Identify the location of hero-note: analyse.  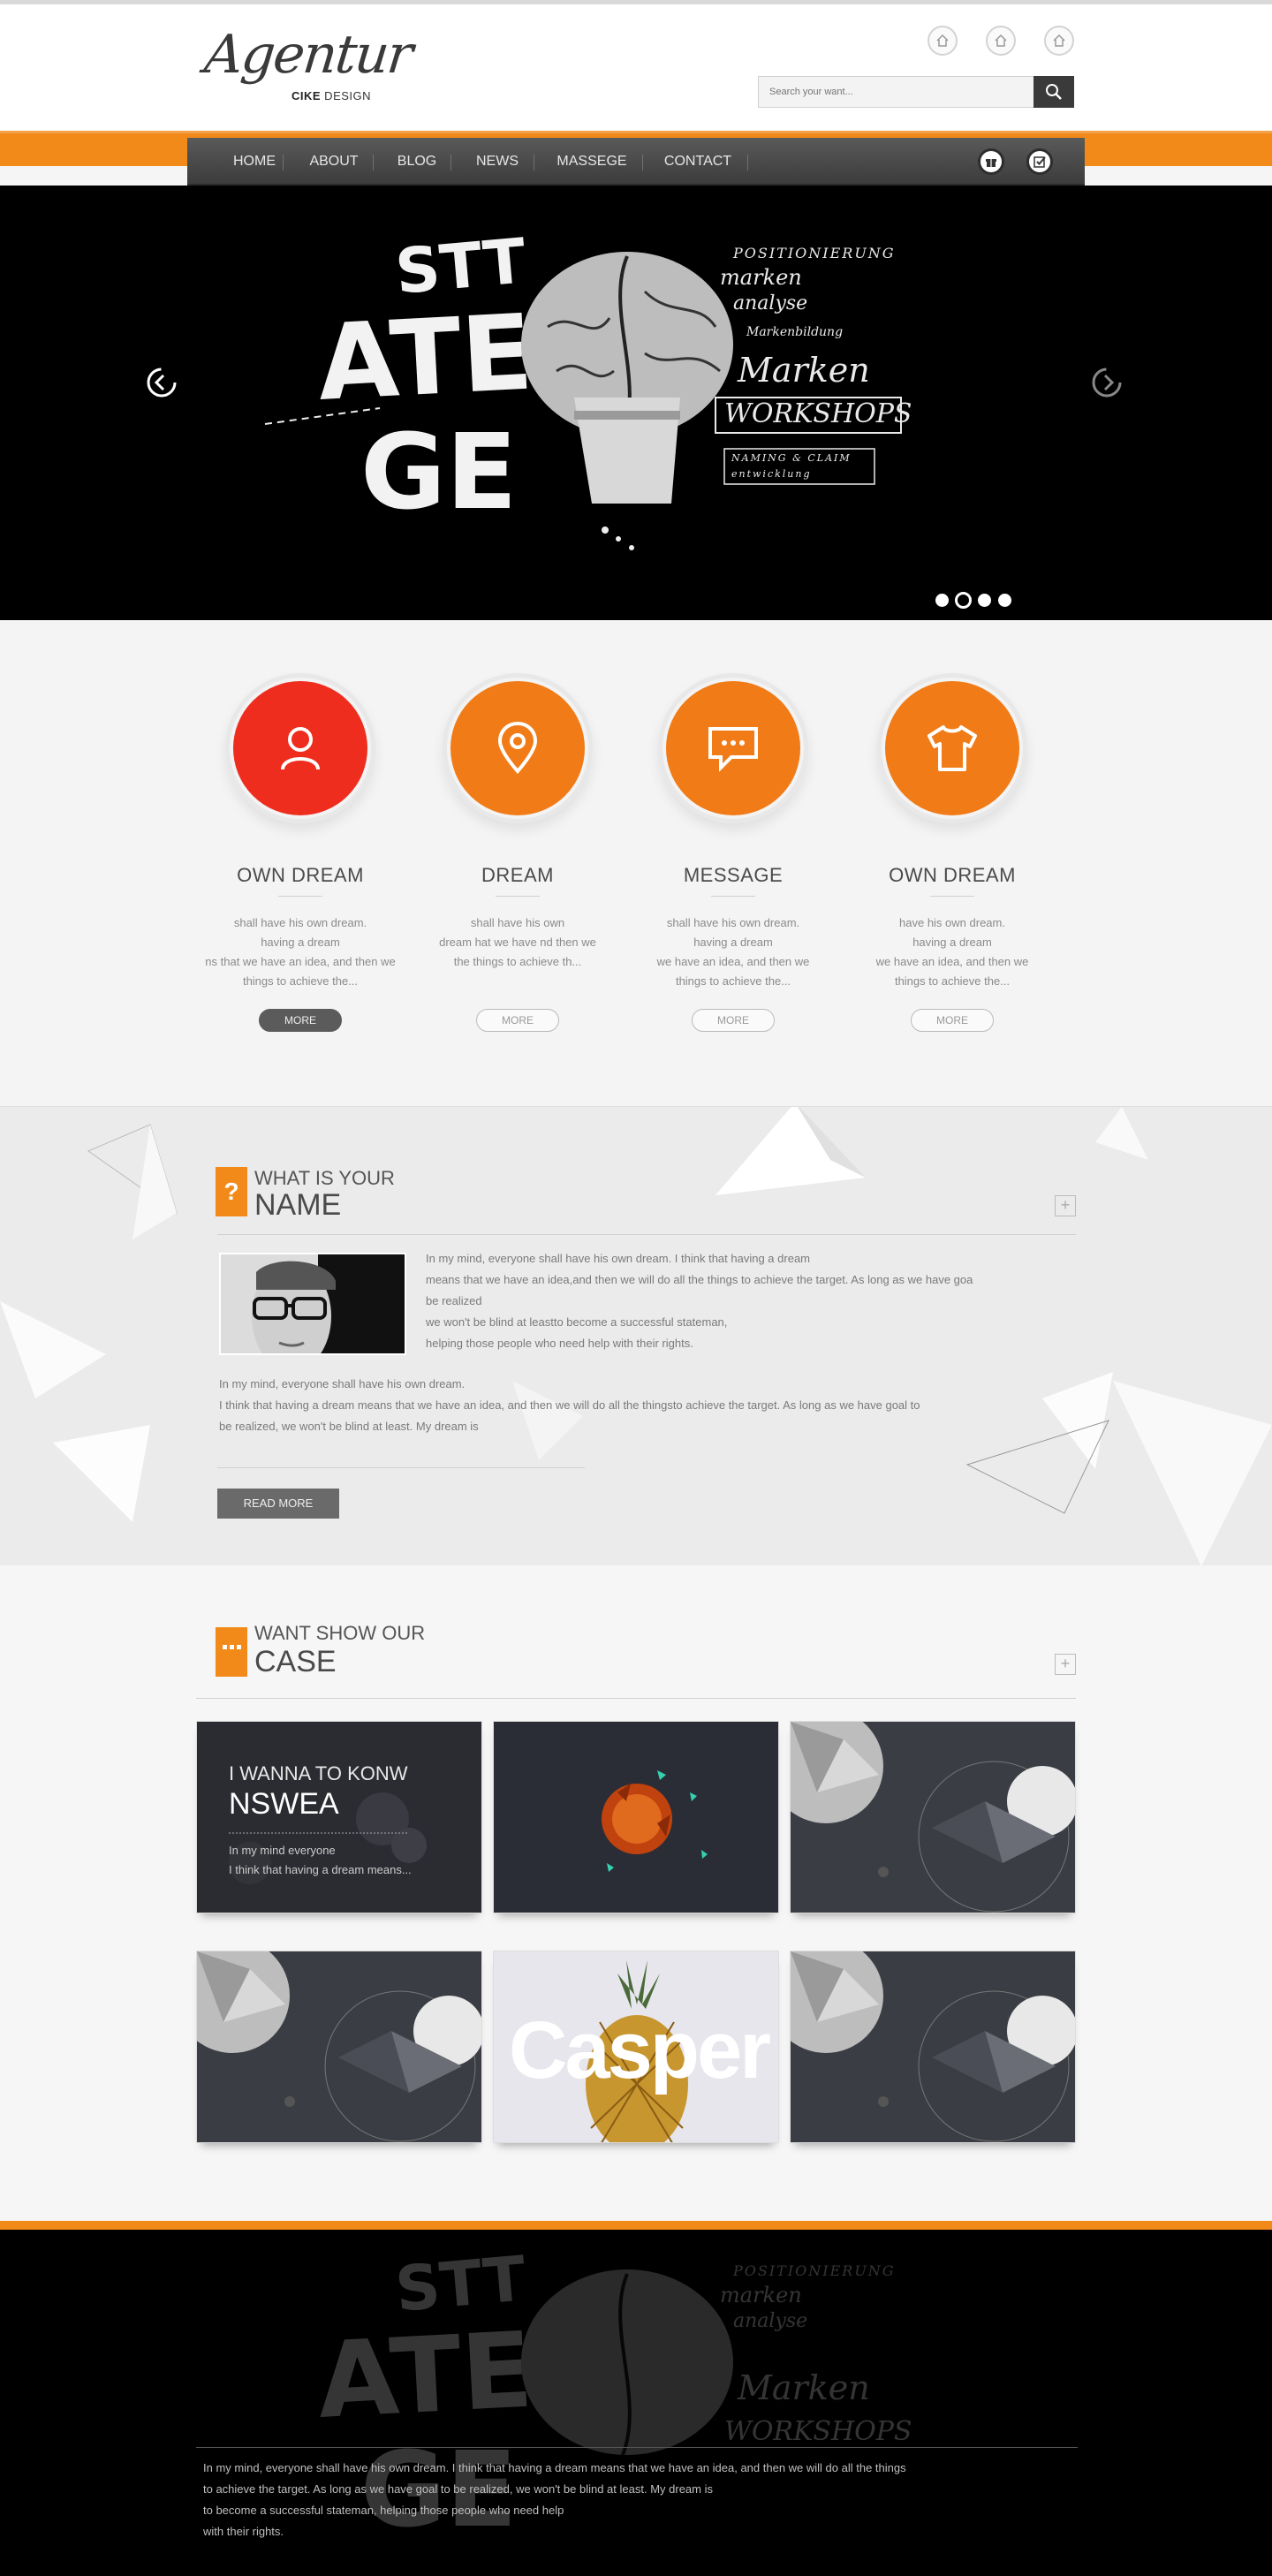
(770, 303).